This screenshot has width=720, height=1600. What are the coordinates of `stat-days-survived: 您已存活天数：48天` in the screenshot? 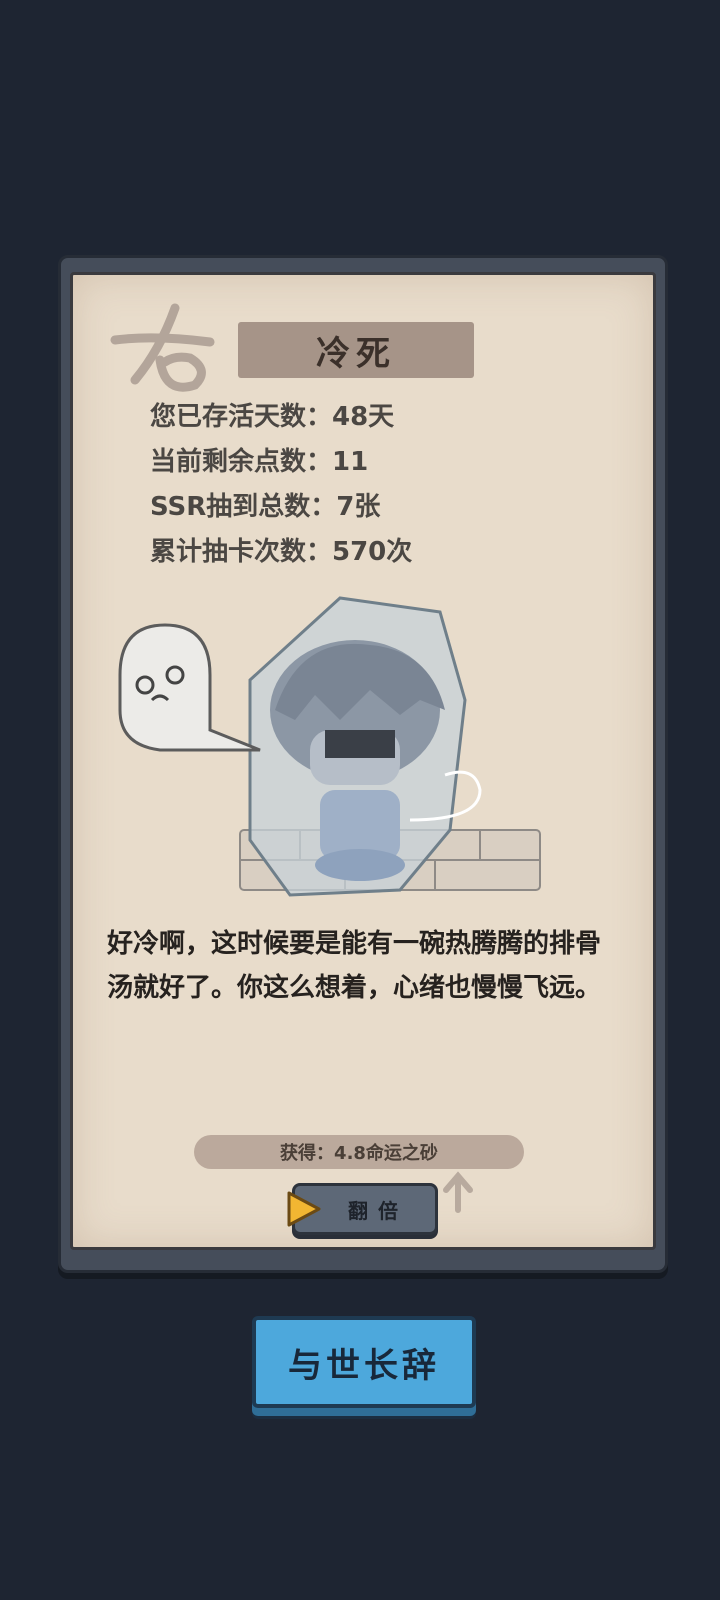 It's located at (272, 417).